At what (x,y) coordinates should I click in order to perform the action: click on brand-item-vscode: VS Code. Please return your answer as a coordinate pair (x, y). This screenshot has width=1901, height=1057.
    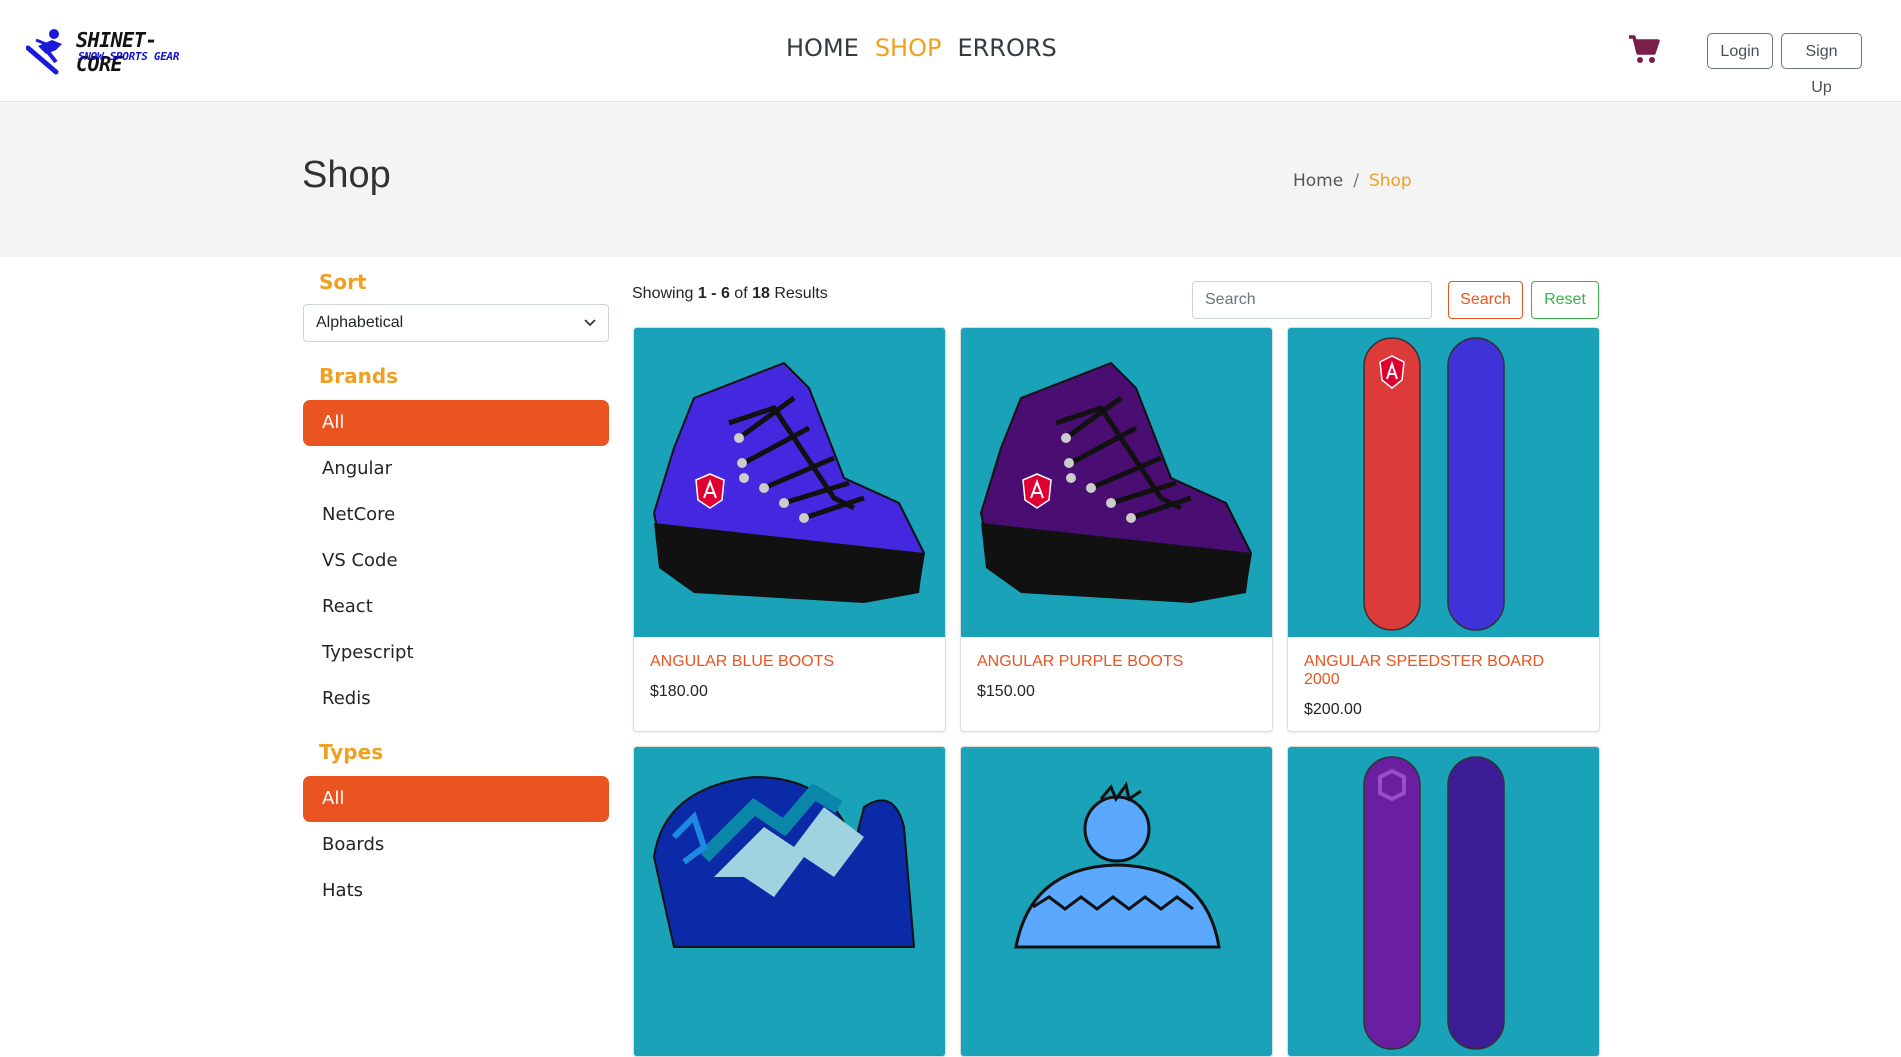
    Looking at the image, I should click on (456, 561).